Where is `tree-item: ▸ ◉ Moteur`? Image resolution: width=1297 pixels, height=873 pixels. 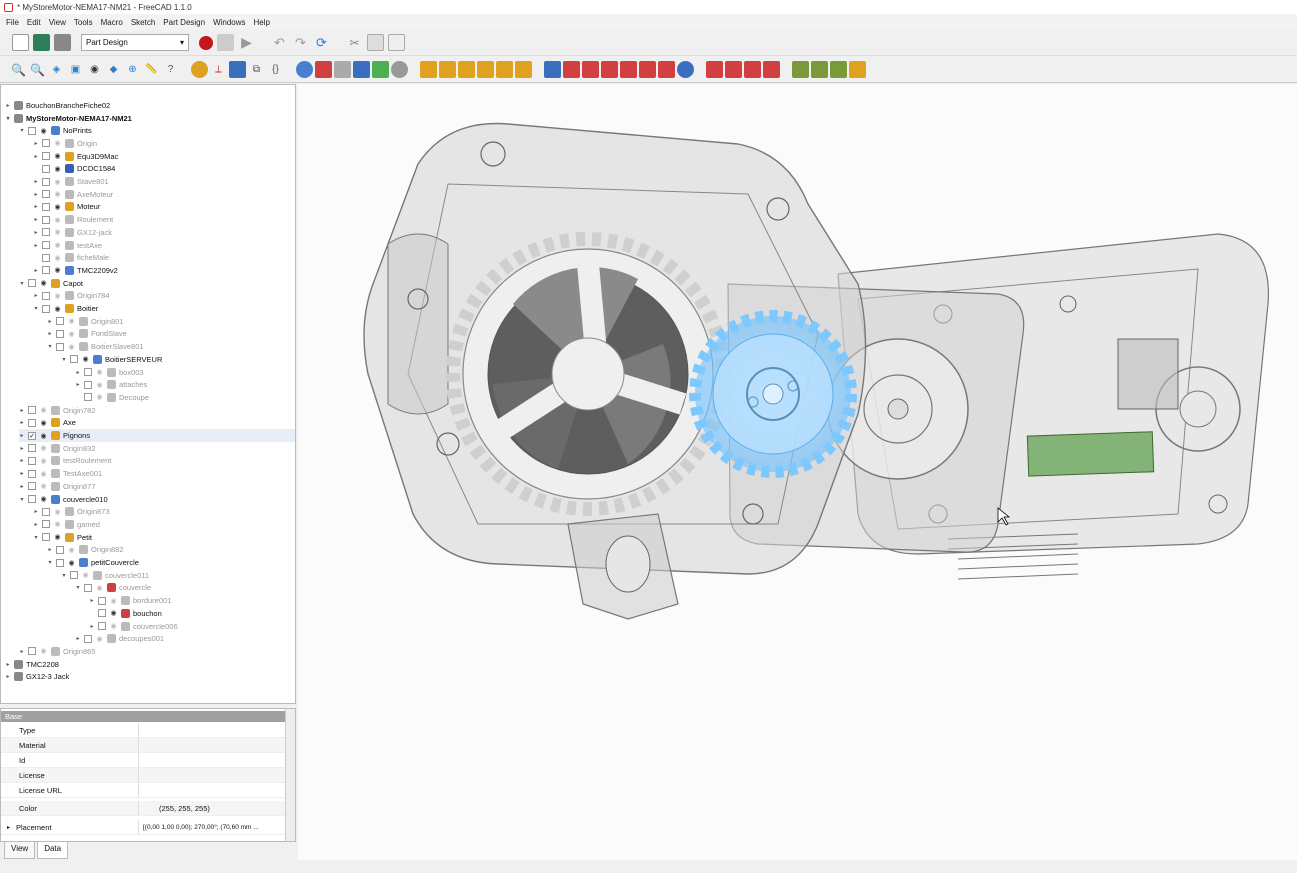 tree-item: ▸ ◉ Moteur is located at coordinates (66, 207).